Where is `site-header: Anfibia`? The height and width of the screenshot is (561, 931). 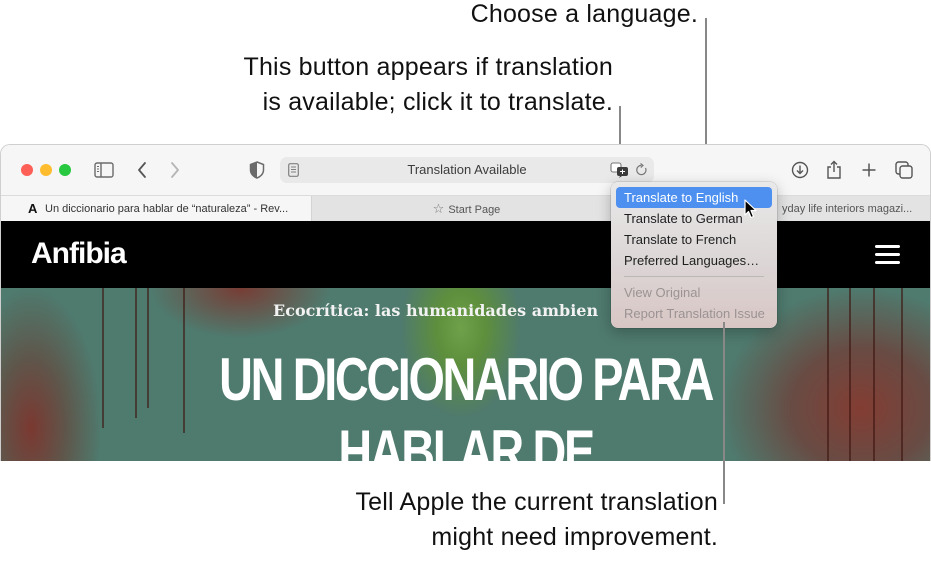
site-header: Anfibia is located at coordinates (465, 254).